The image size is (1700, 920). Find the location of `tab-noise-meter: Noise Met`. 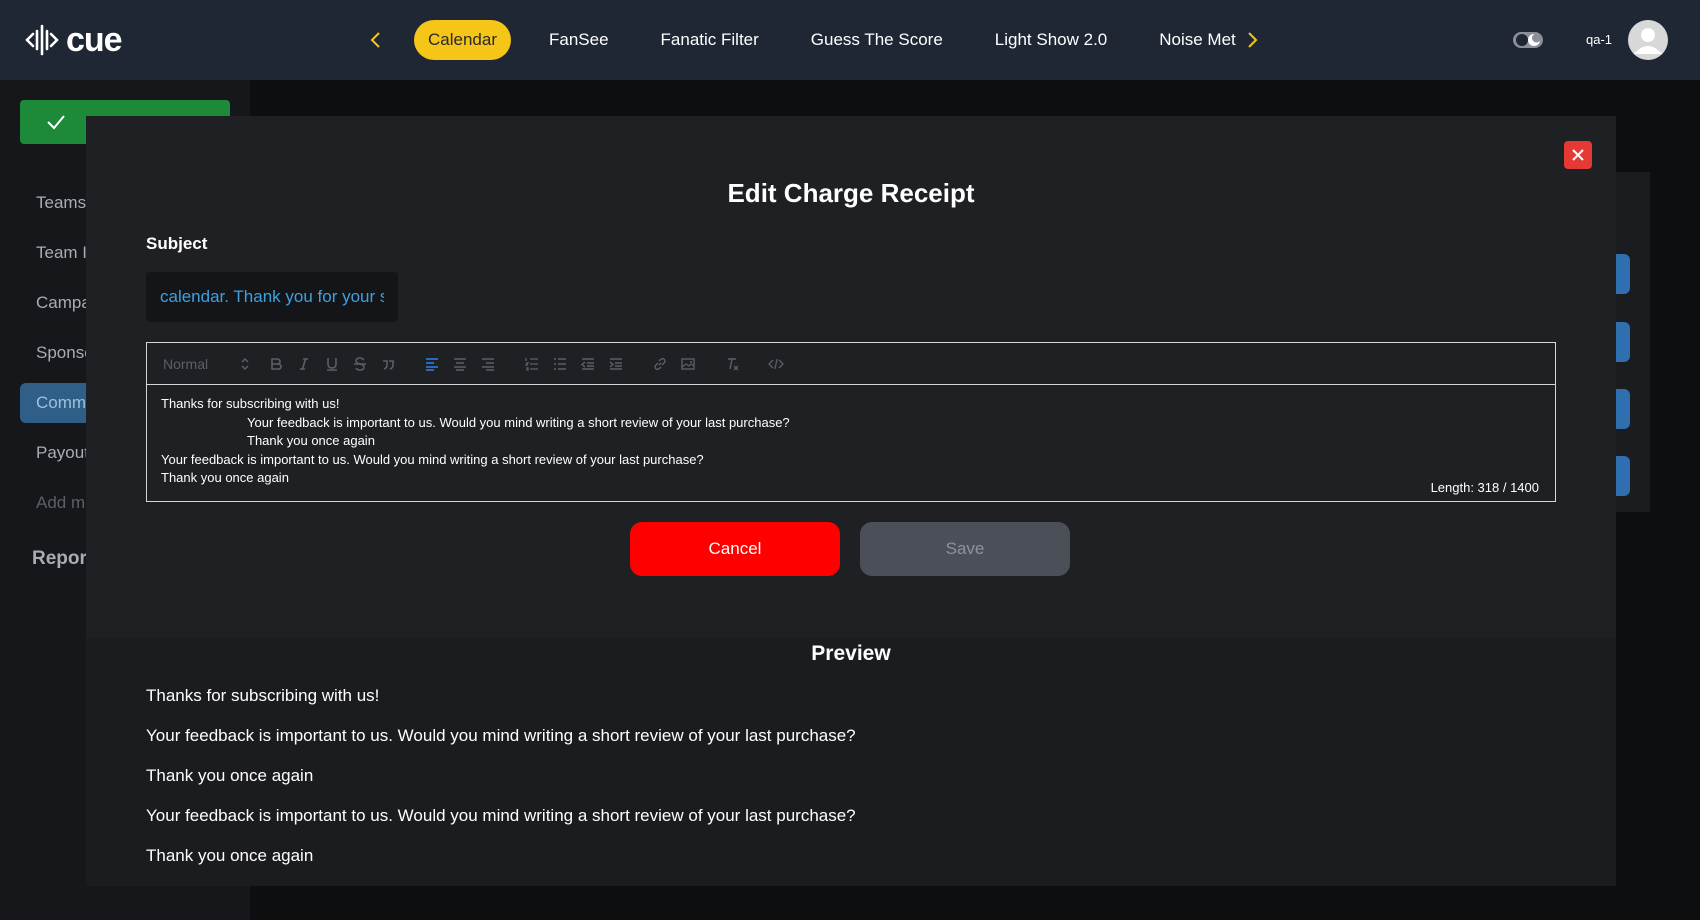

tab-noise-meter: Noise Met is located at coordinates (1197, 40).